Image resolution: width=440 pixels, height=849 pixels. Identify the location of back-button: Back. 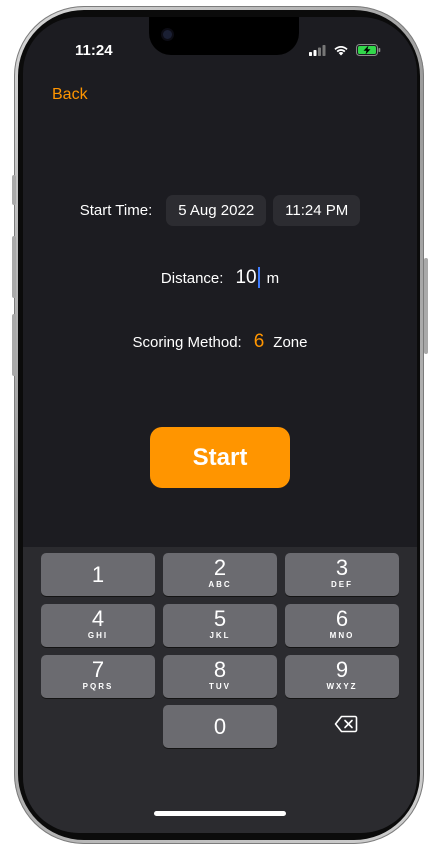
(70, 95).